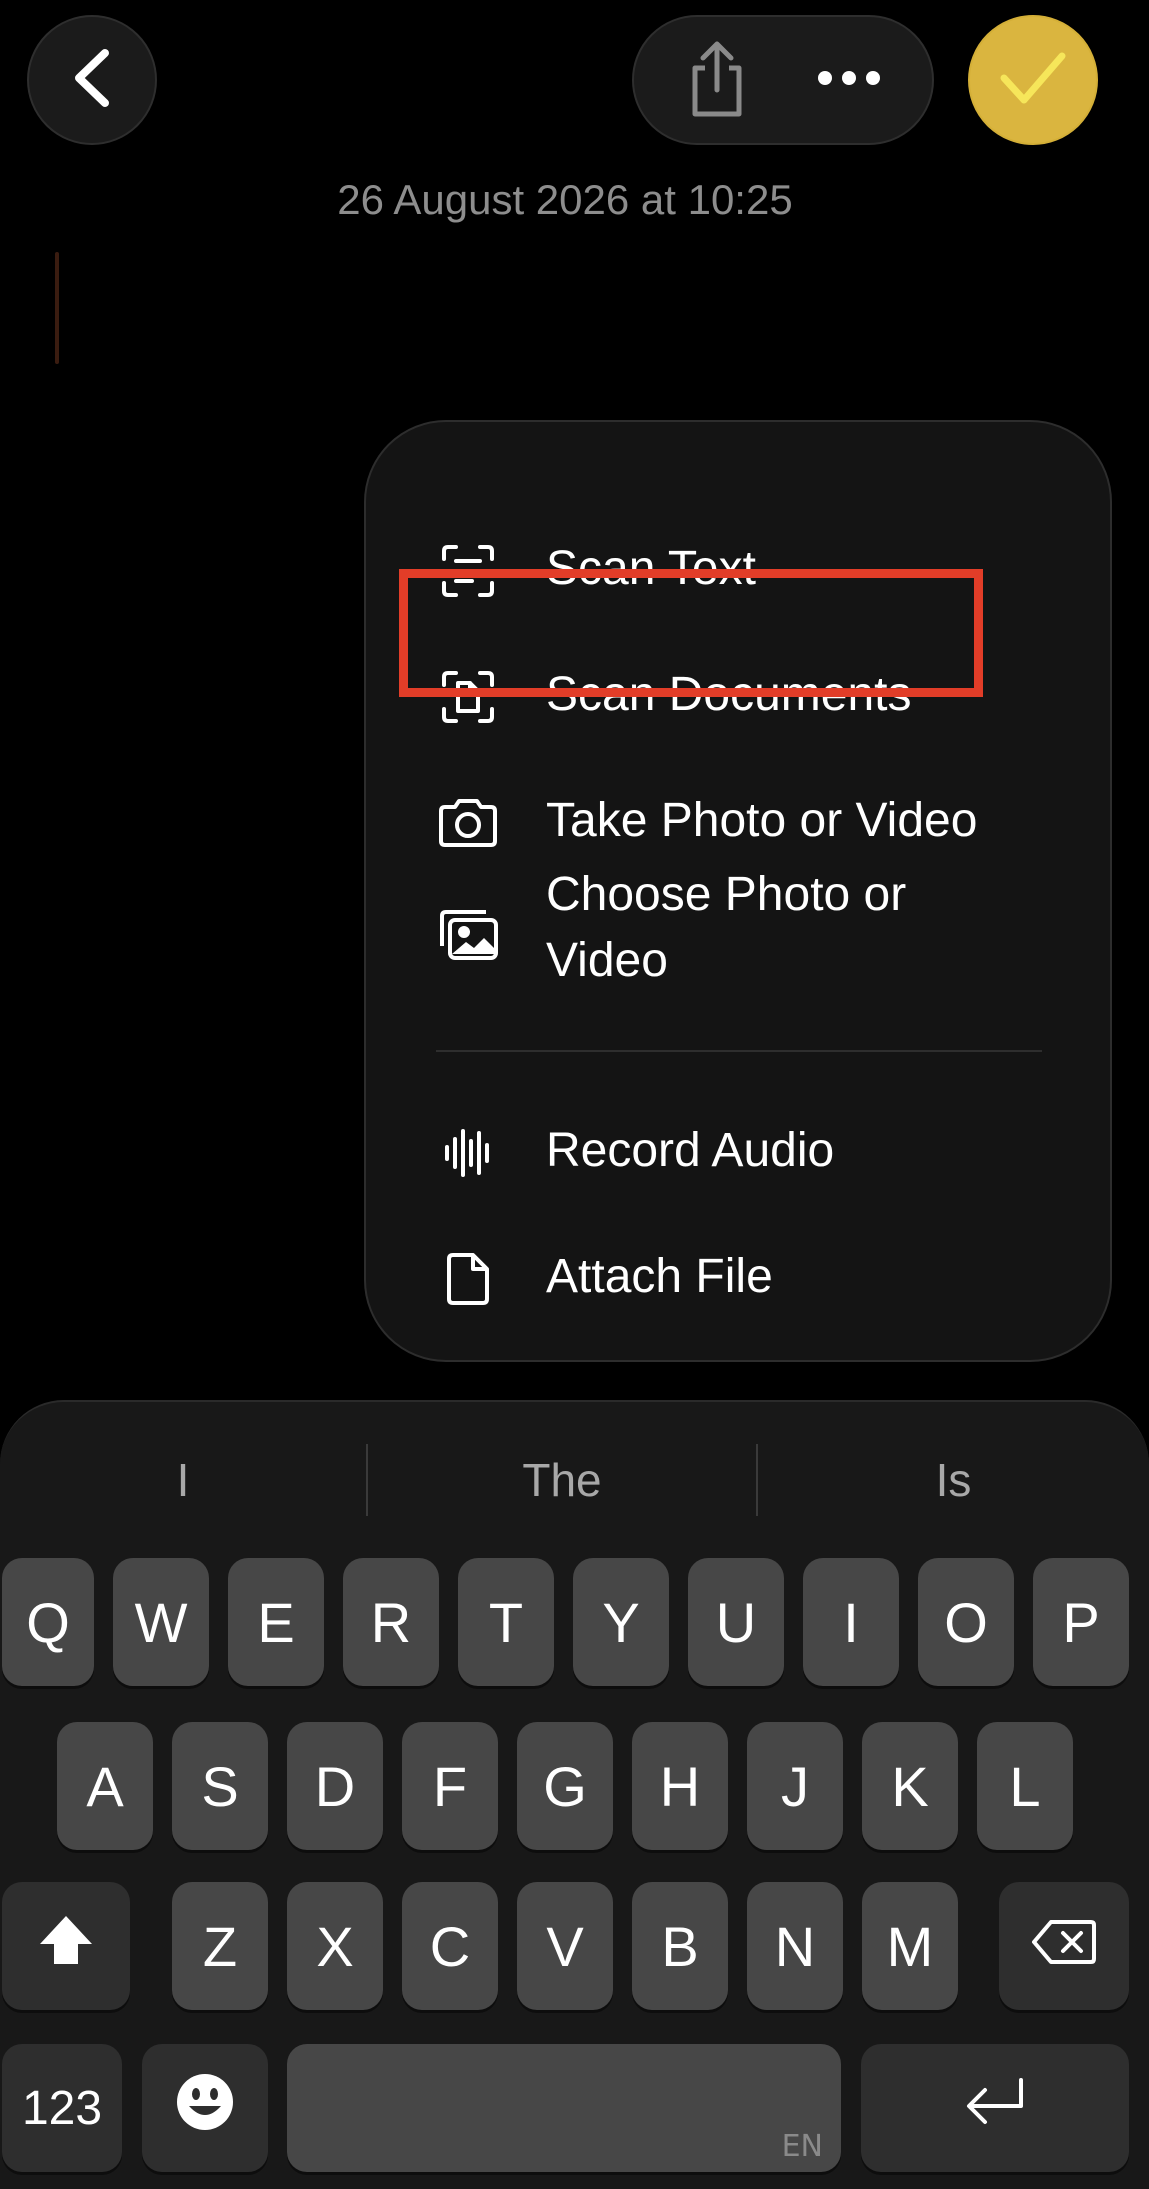 This screenshot has height=2189, width=1149. I want to click on return-key, so click(995, 2108).